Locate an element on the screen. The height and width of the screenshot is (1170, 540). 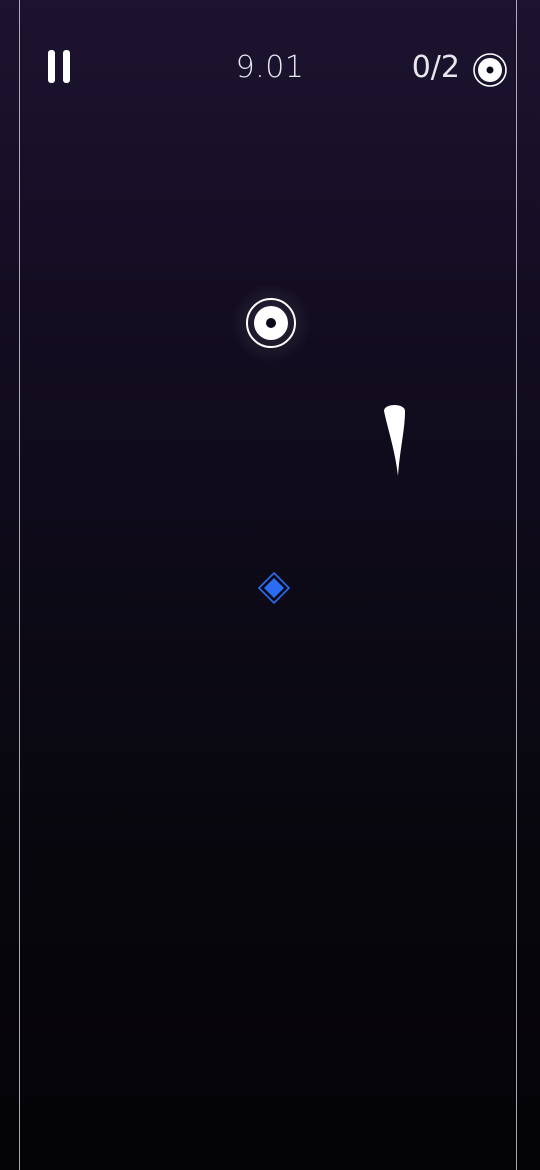
pause-icon-left-bar is located at coordinates (51, 66).